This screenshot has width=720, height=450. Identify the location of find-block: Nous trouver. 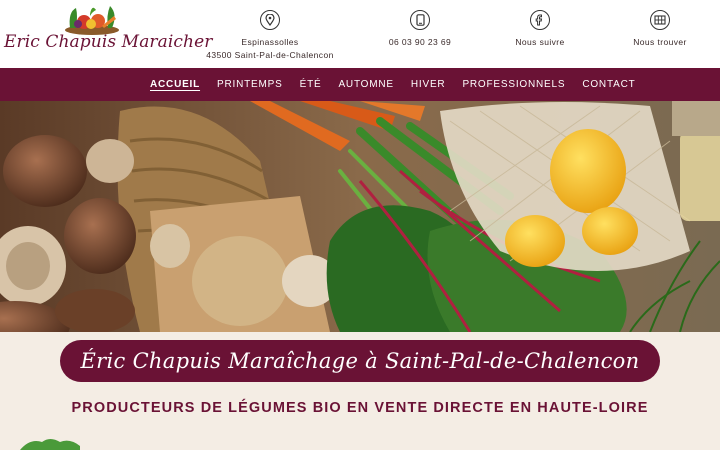
(652, 29).